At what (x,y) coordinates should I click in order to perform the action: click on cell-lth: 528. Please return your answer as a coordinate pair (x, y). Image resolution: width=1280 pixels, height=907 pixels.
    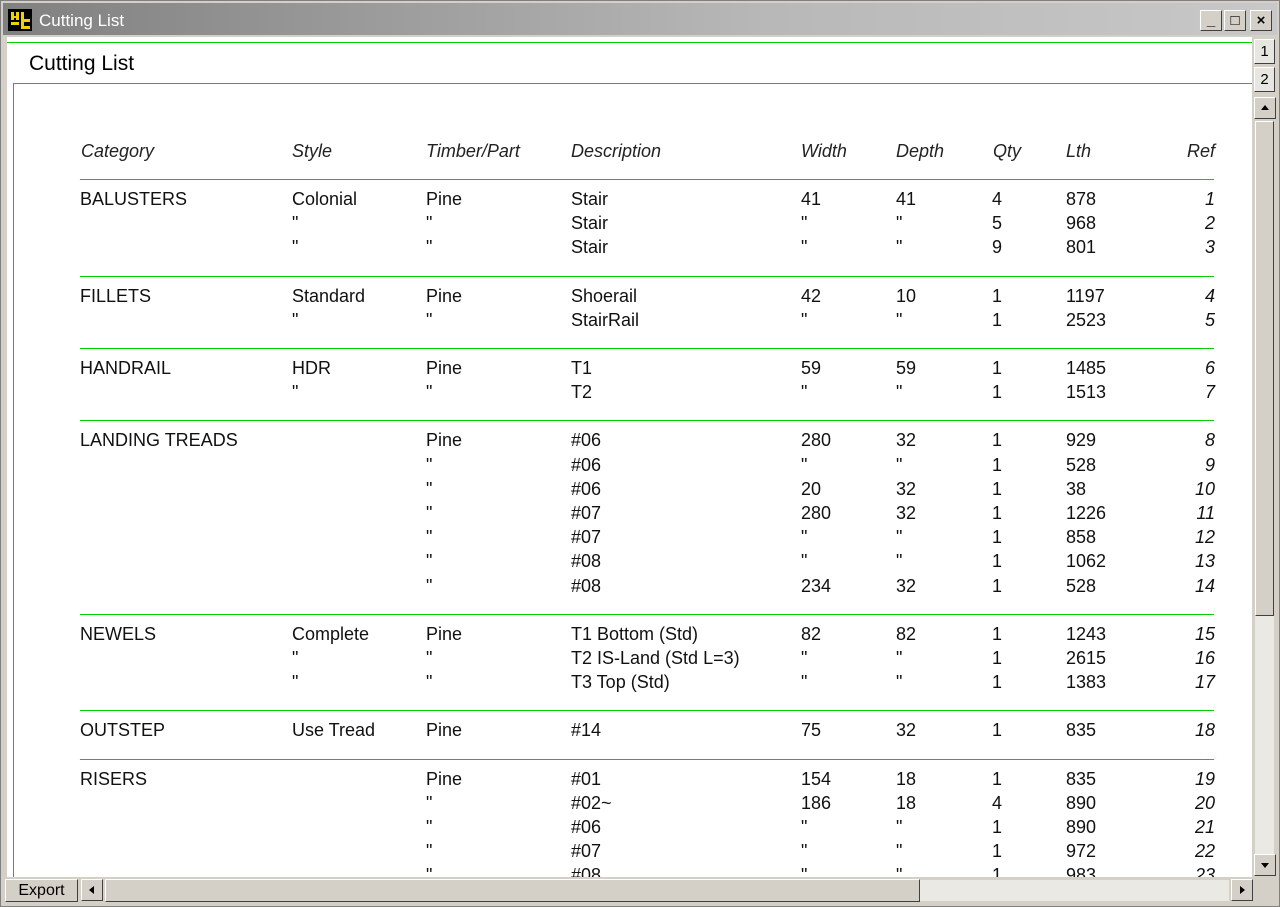
    Looking at the image, I should click on (1081, 585).